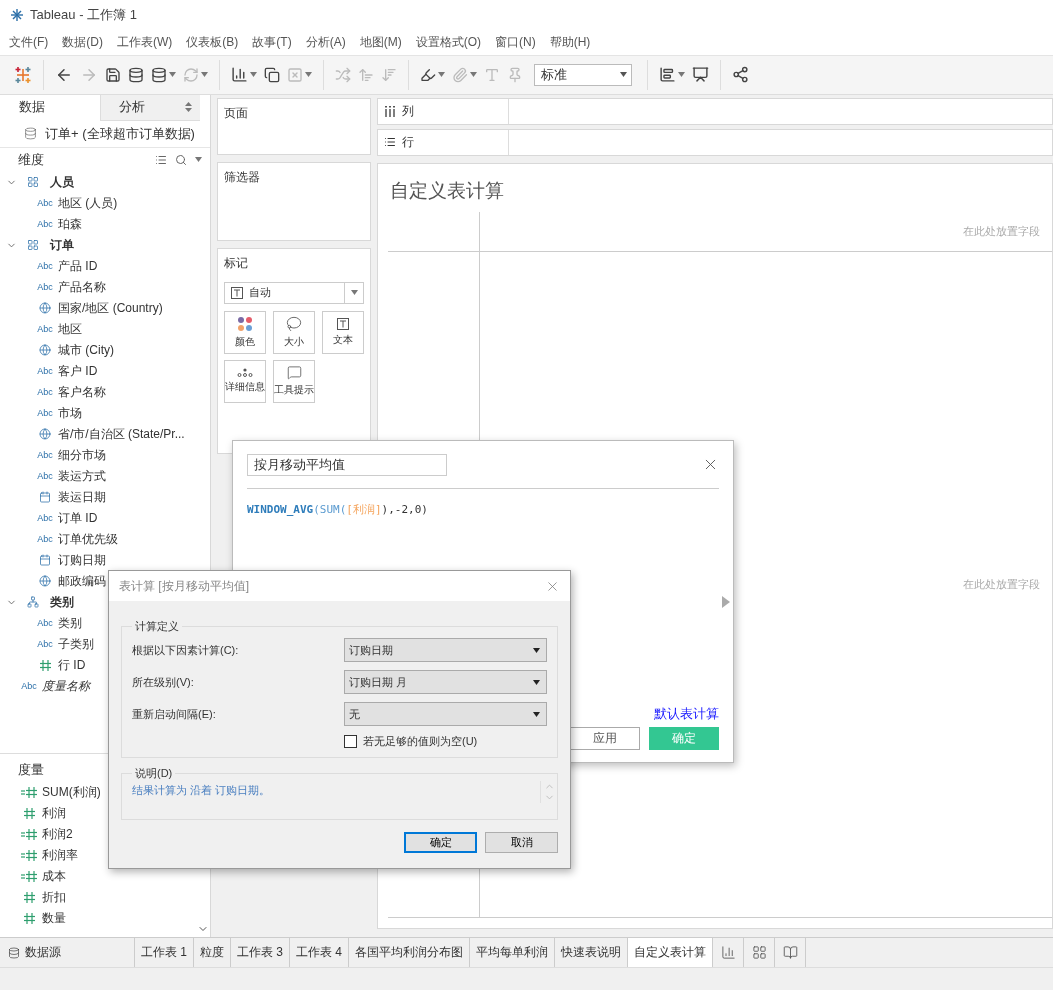  I want to click on menu-item: 分析(A), so click(325, 42).